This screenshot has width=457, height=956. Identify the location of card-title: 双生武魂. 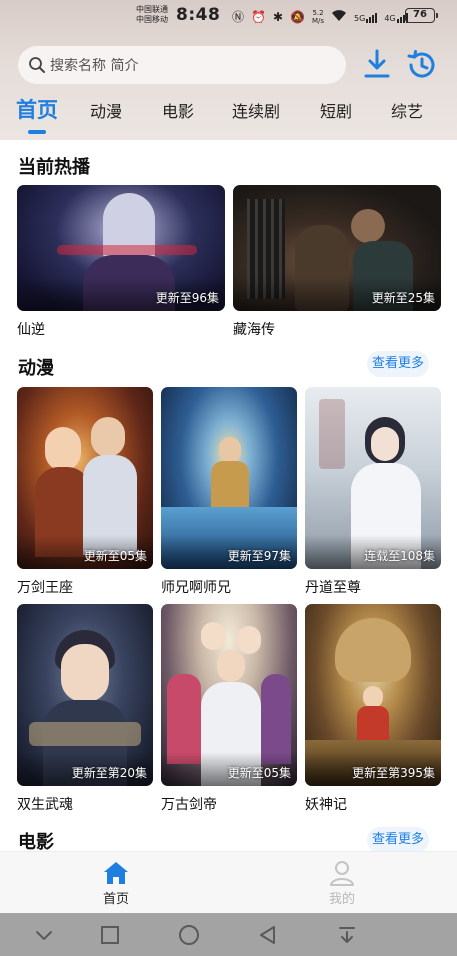
(45, 805).